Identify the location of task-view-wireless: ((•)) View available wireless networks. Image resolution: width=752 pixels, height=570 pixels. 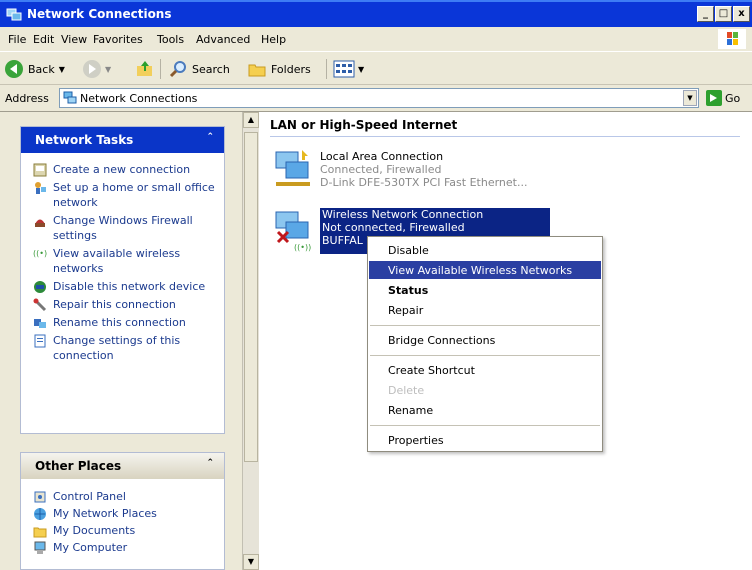
(125, 261).